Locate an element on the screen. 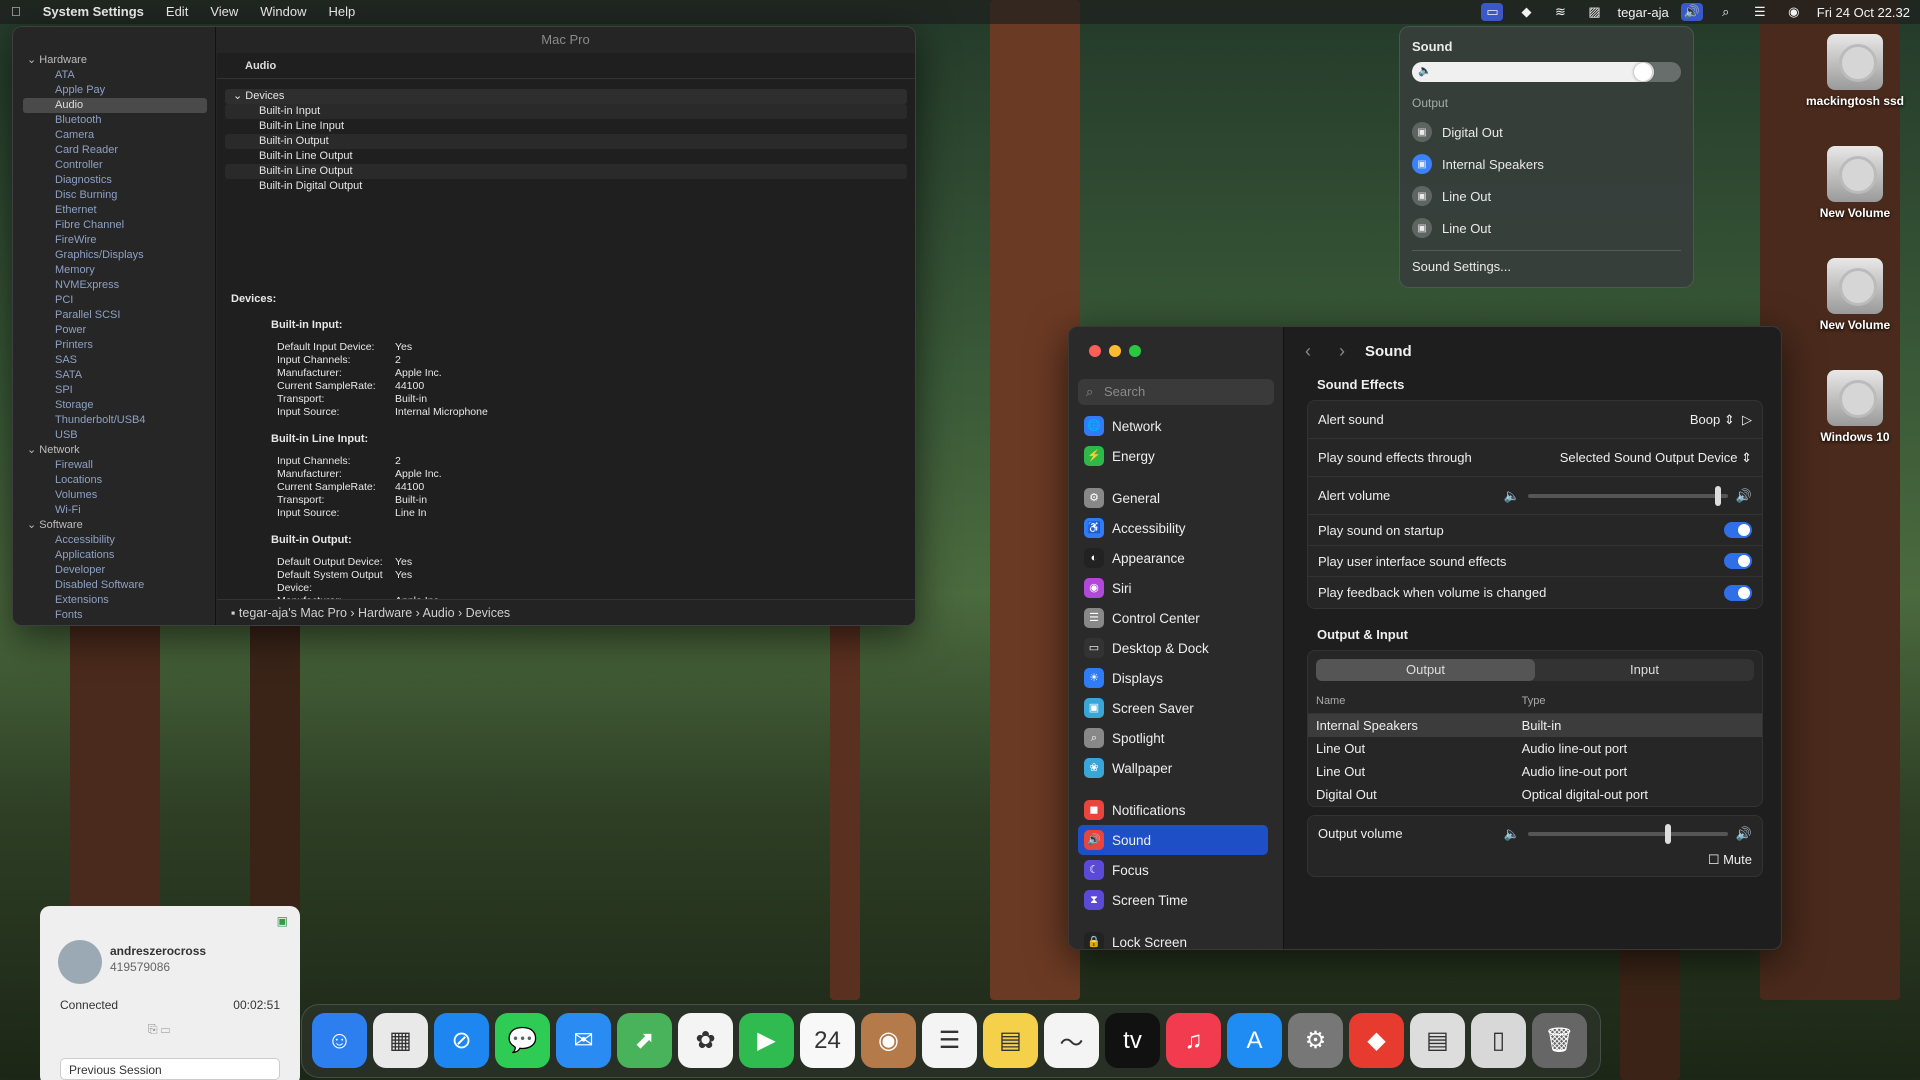  screen-sharing-icon: ▭ is located at coordinates (1492, 12).